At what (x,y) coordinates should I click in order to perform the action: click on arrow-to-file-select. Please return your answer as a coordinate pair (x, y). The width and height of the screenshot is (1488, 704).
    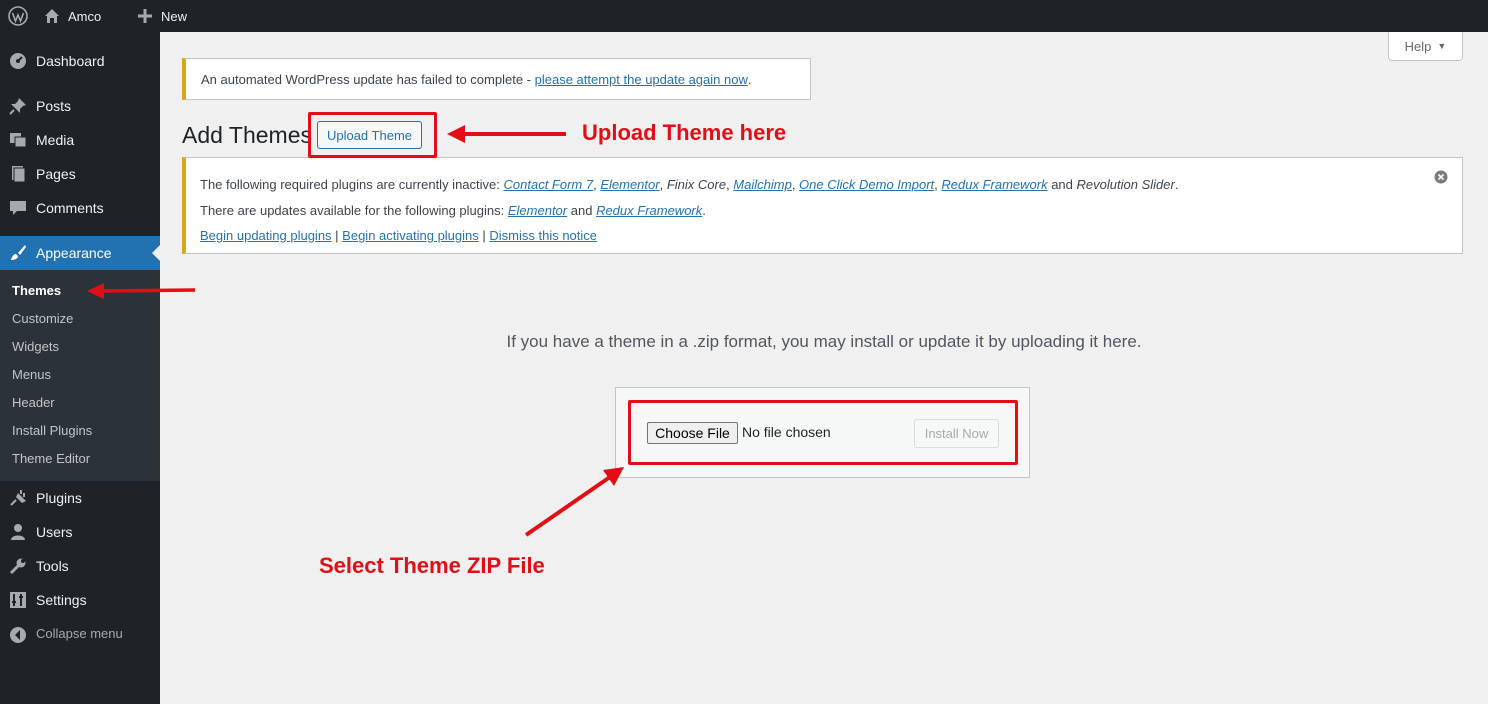
    Looking at the image, I should click on (574, 502).